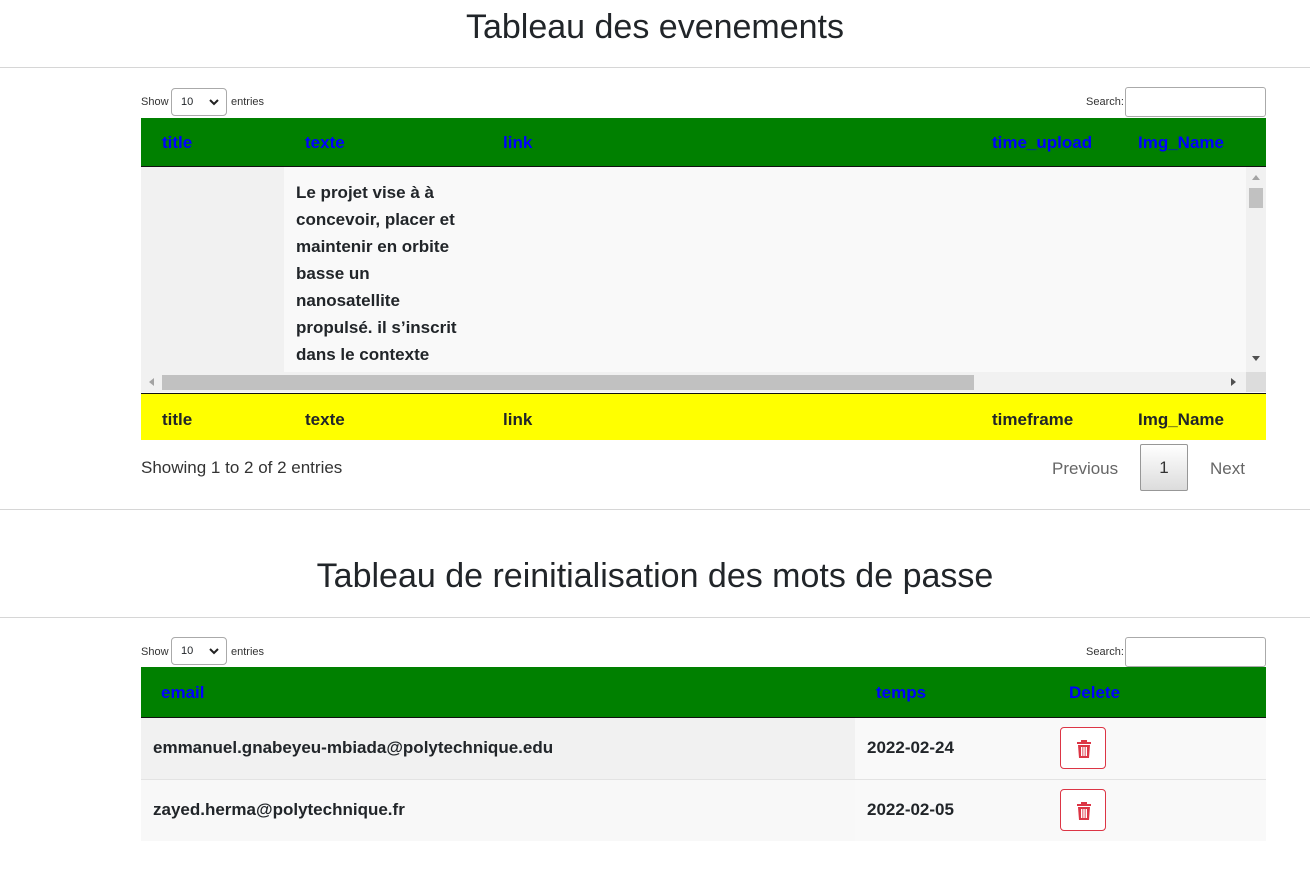 This screenshot has width=1310, height=879. I want to click on footer-img-name: Img_Name, so click(1181, 419).